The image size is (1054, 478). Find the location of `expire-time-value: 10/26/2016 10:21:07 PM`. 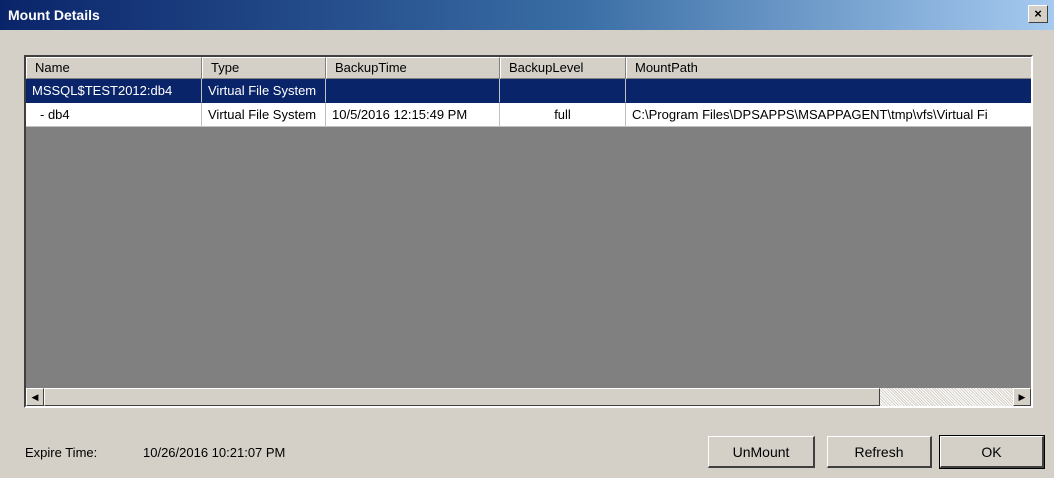

expire-time-value: 10/26/2016 10:21:07 PM is located at coordinates (214, 452).